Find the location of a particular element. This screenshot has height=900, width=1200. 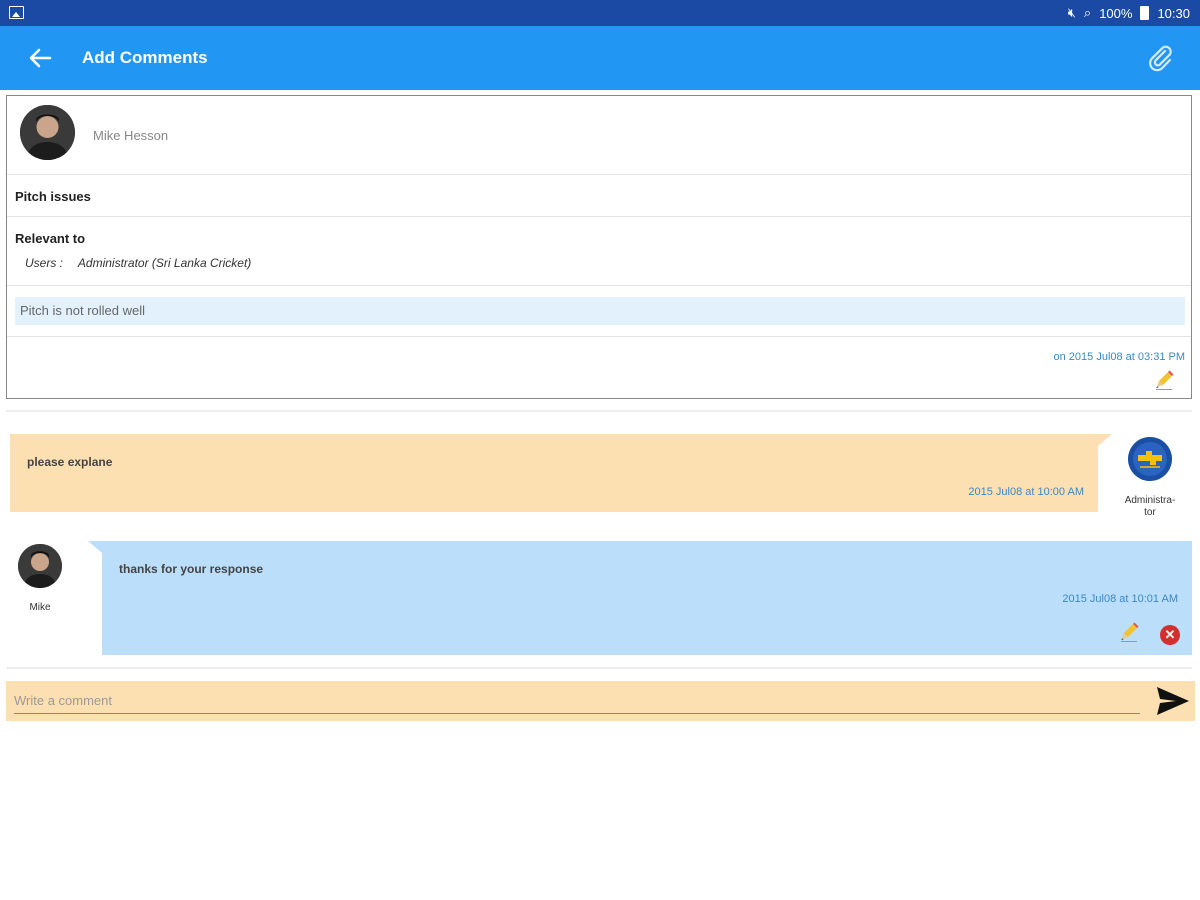

page-title: Add Comments is located at coordinates (145, 57).